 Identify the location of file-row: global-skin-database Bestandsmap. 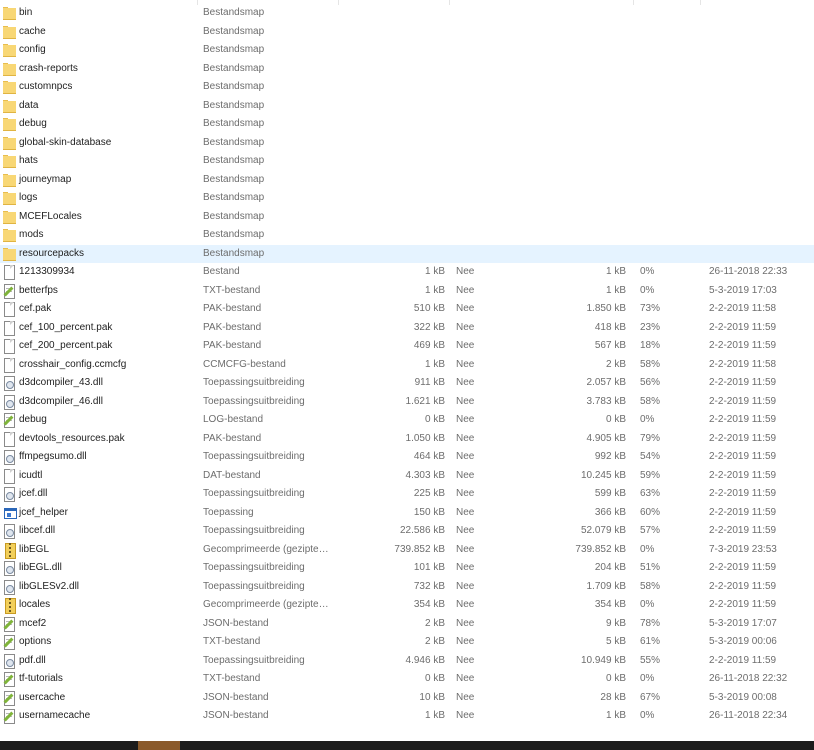
(407, 143).